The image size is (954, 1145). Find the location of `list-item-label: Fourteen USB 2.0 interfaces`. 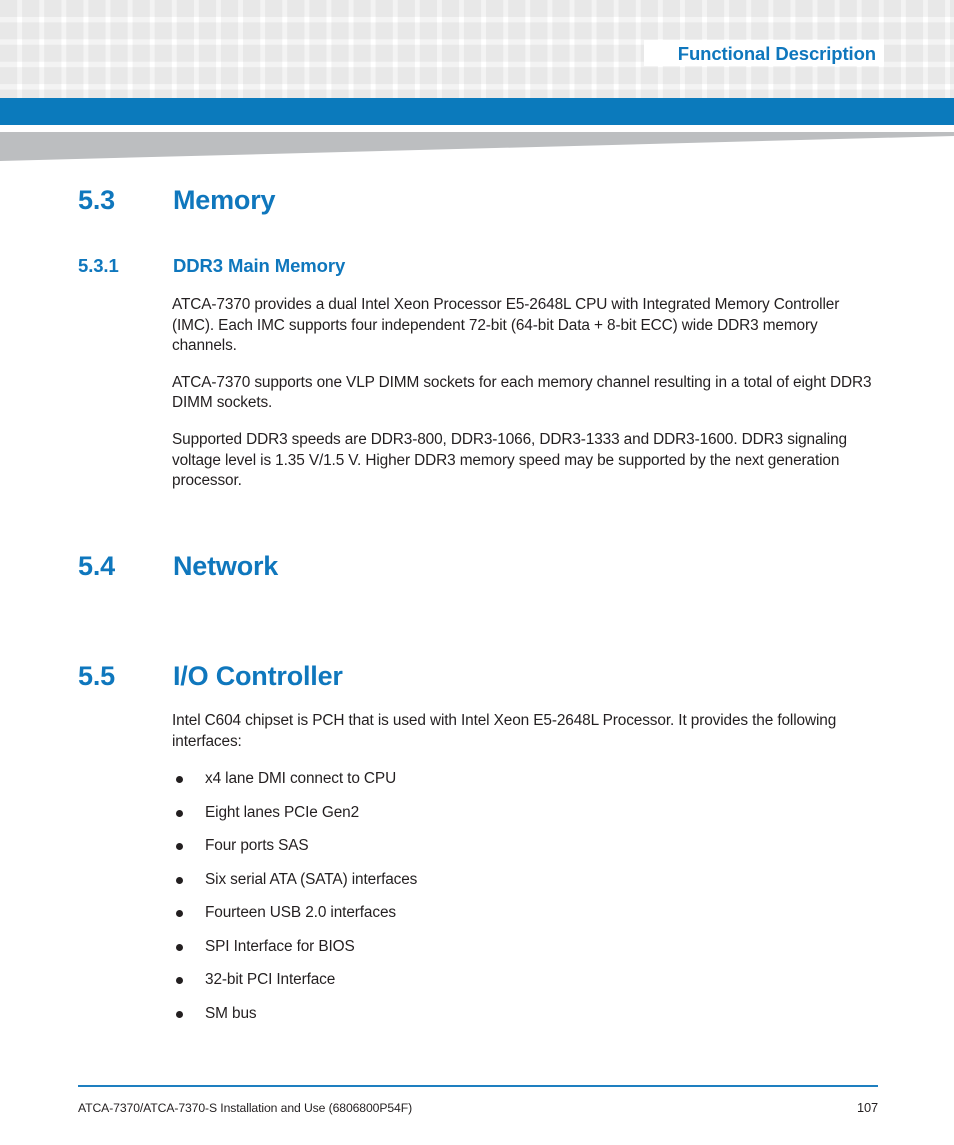

list-item-label: Fourteen USB 2.0 interfaces is located at coordinates (300, 913).